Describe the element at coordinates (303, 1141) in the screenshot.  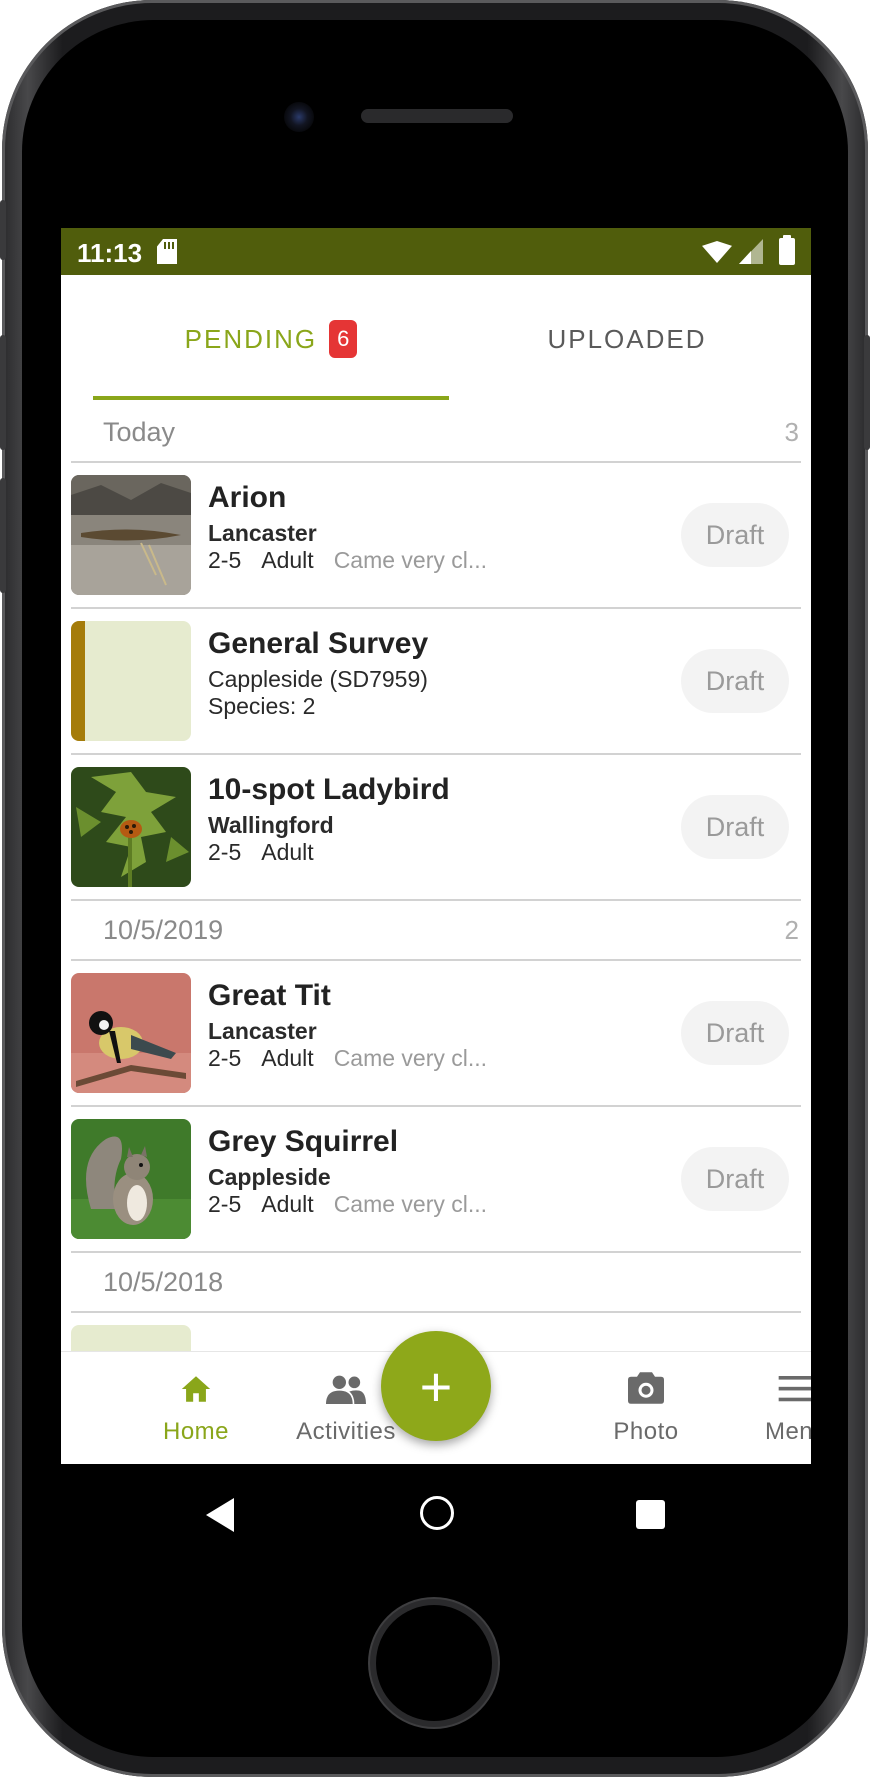
I see `record-title: Grey Squirrel` at that location.